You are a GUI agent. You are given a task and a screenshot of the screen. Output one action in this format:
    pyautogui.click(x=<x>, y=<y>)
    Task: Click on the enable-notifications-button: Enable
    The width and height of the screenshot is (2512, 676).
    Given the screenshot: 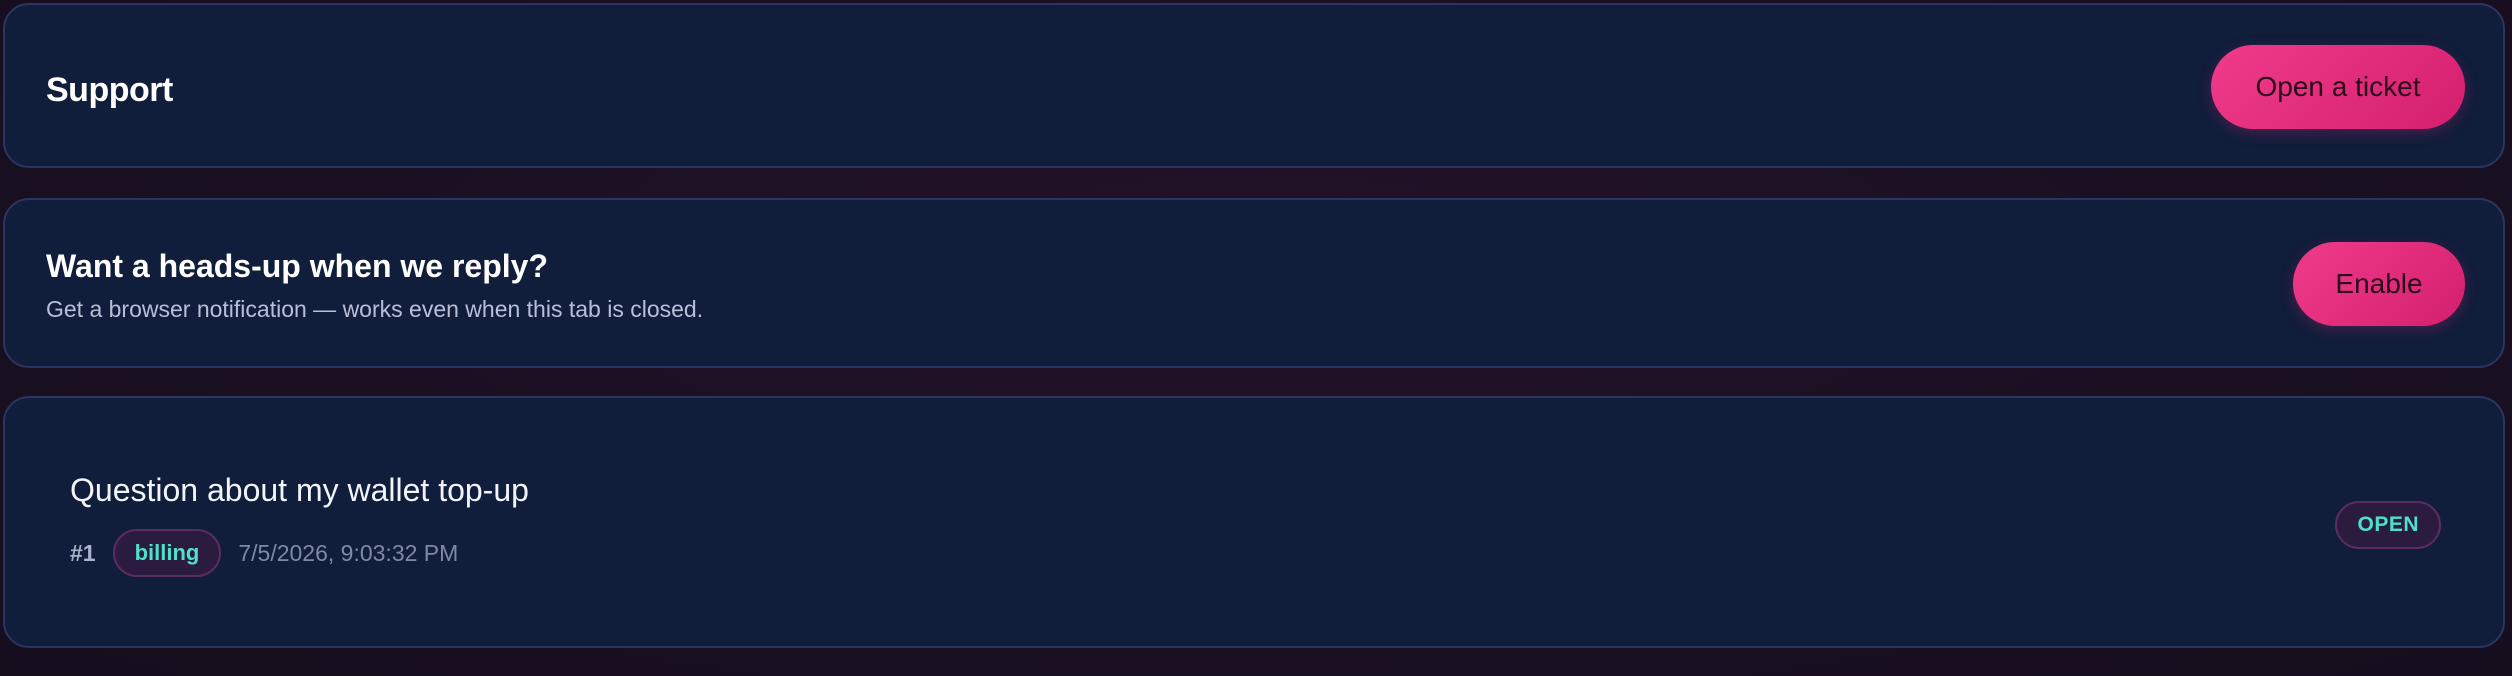 What is the action you would take?
    pyautogui.click(x=2379, y=284)
    